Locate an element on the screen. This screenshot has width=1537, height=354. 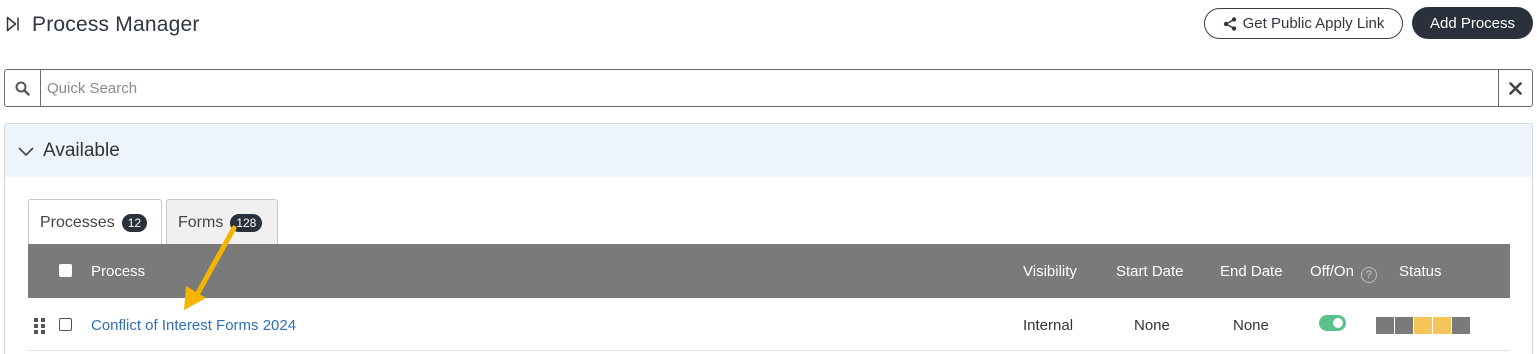
chevron-down-icon is located at coordinates (26, 151).